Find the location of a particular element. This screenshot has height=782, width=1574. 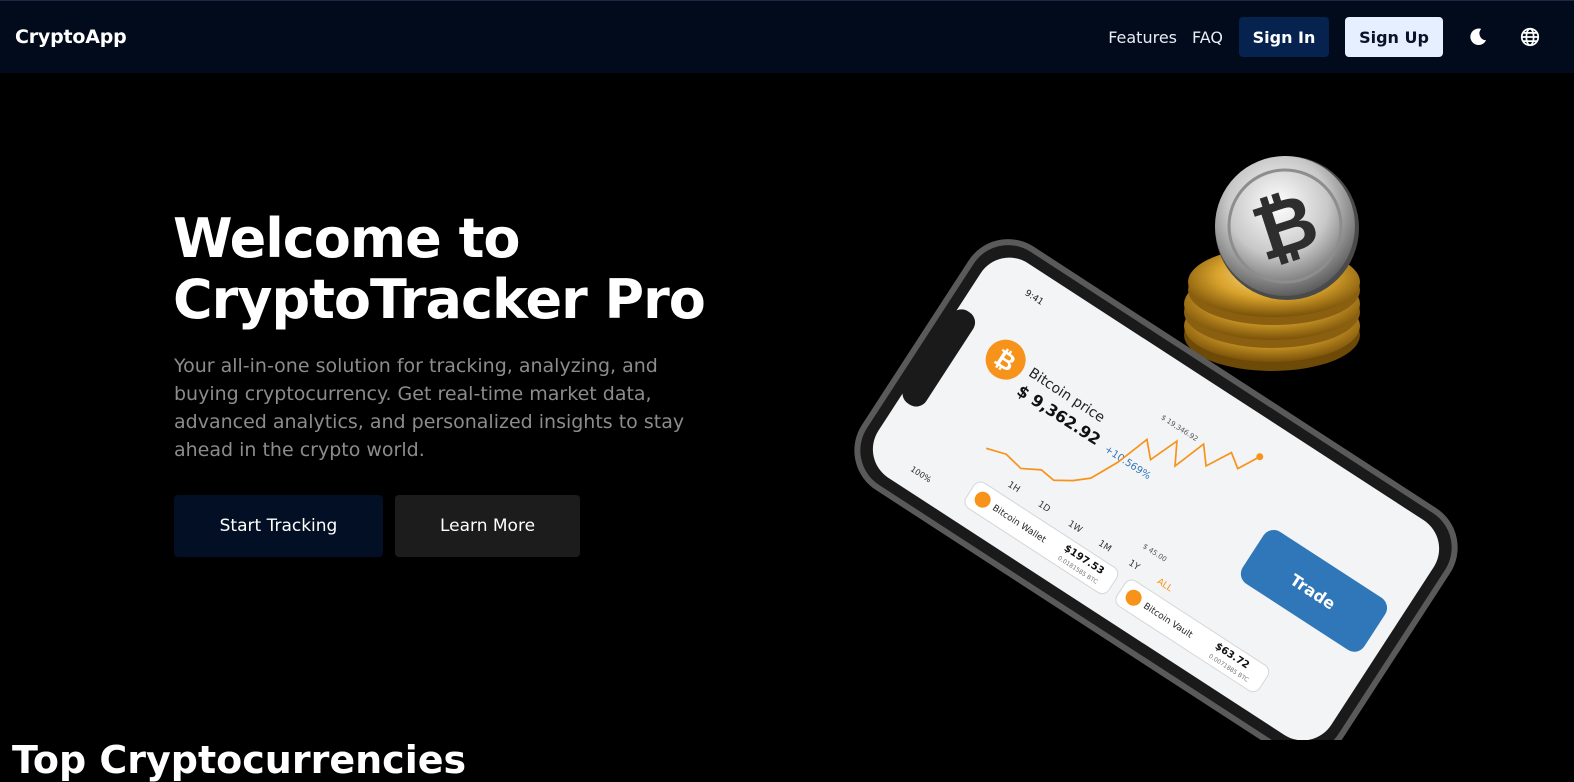

globe-icon is located at coordinates (1530, 37).